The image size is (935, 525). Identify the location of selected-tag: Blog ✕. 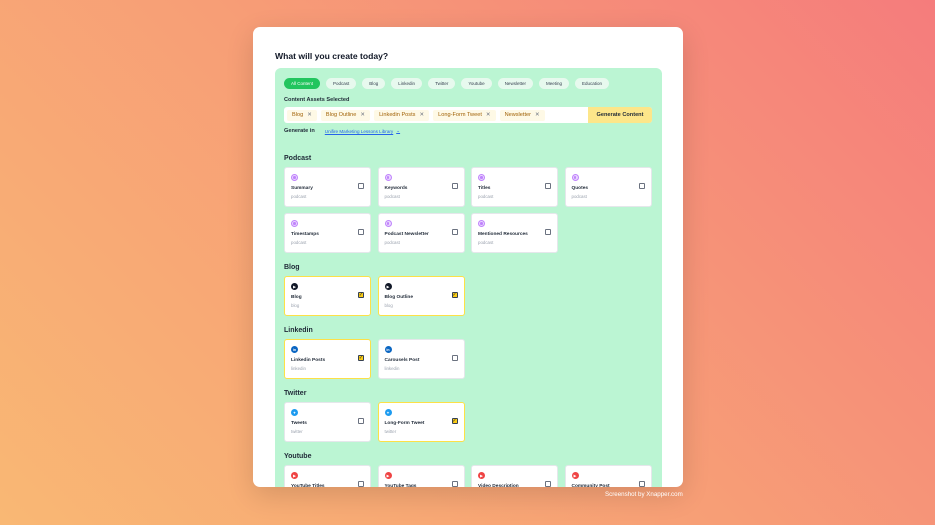
(302, 115).